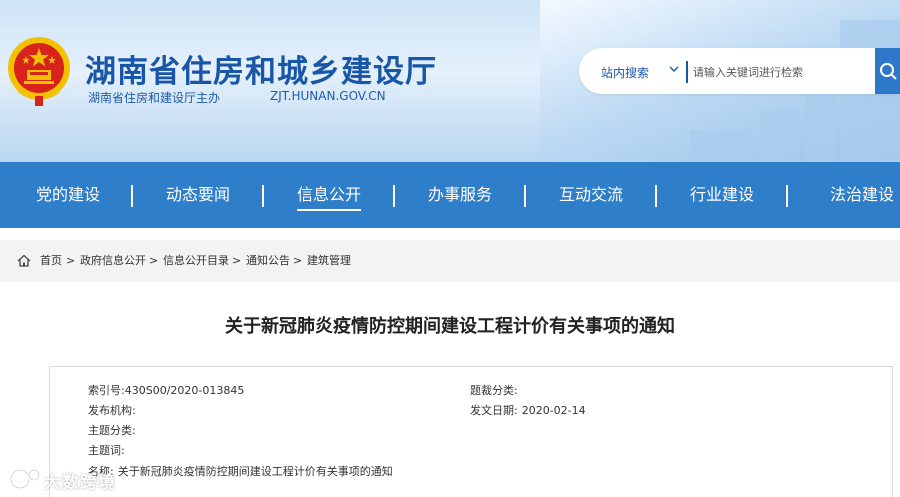  What do you see at coordinates (329, 261) in the screenshot?
I see `breadcrumb-construction-mgmt: 建筑管理` at bounding box center [329, 261].